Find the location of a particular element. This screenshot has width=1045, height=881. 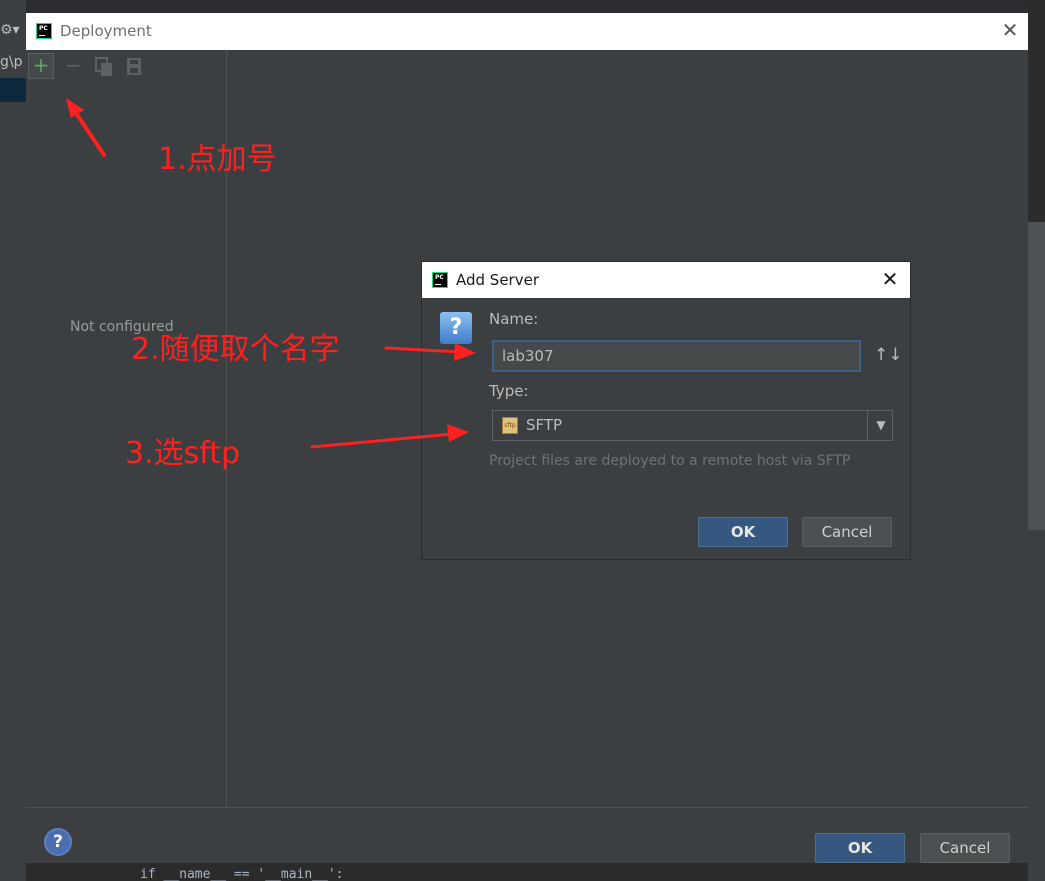

help-icon: ? is located at coordinates (58, 842).